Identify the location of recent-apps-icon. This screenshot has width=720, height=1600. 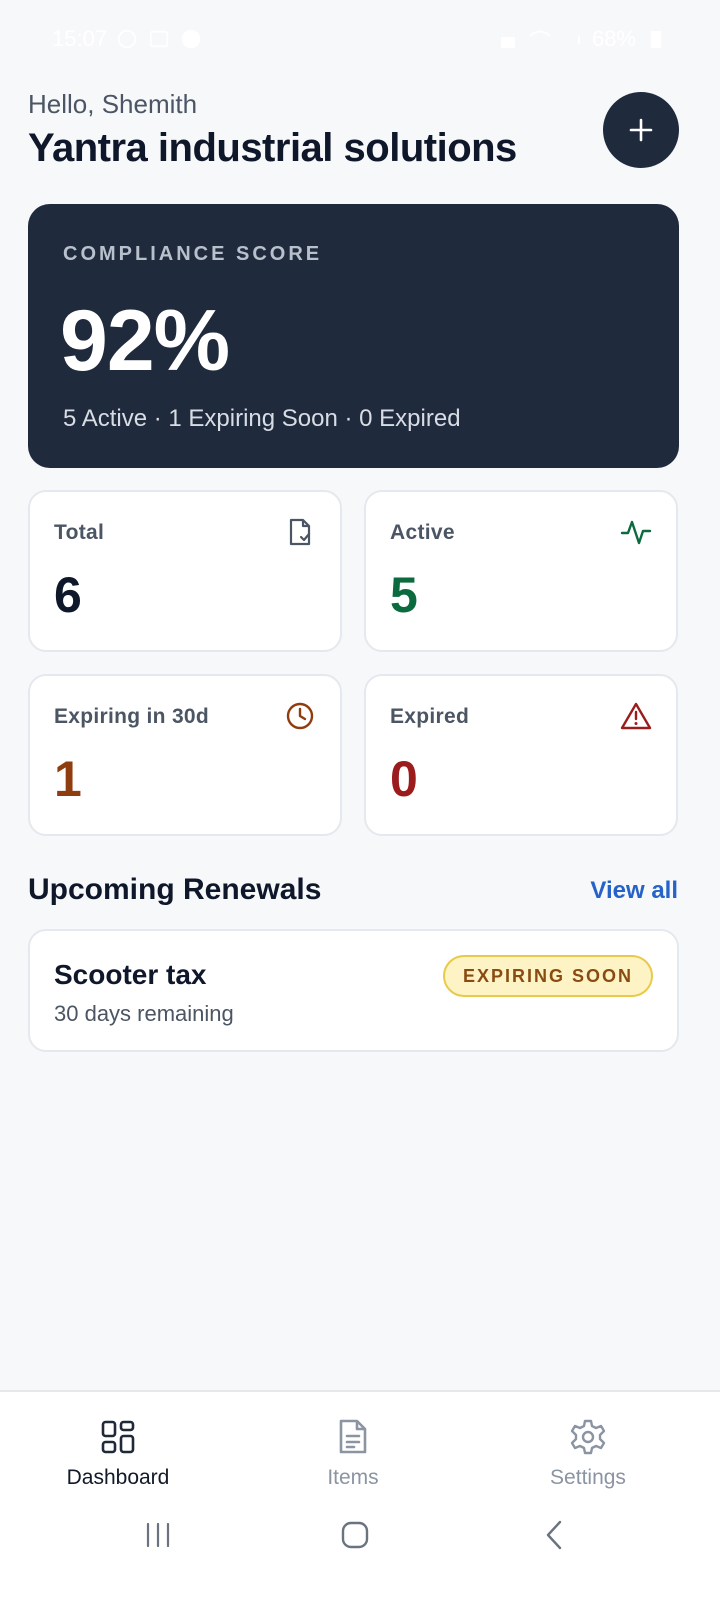
(158, 1535).